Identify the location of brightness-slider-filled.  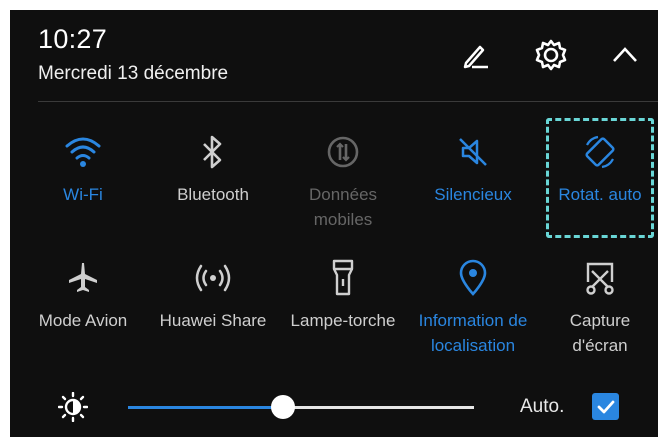
(206, 407).